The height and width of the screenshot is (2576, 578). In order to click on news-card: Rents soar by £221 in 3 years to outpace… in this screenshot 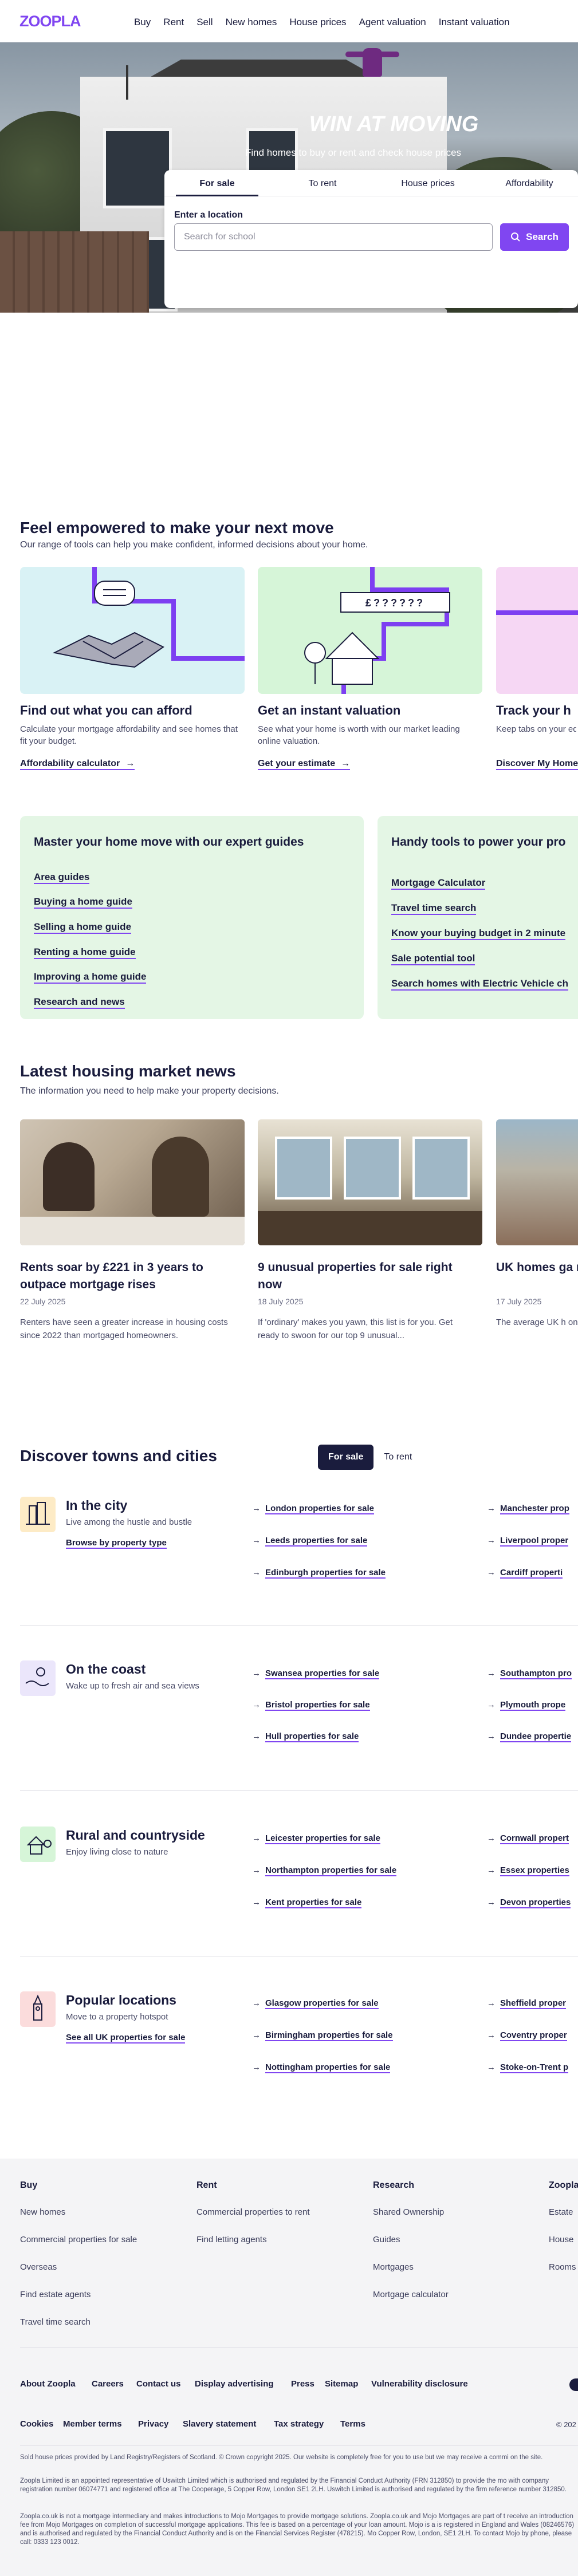, I will do `click(132, 1229)`.